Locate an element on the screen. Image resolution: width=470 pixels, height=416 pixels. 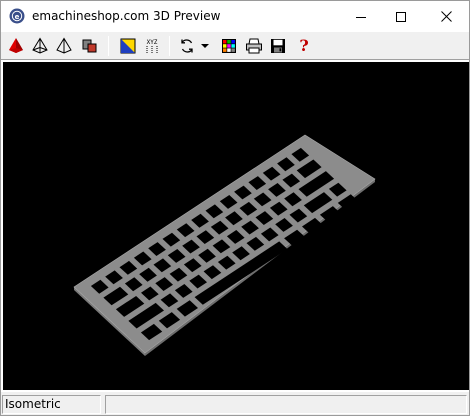
material-swatch-icon is located at coordinates (128, 46).